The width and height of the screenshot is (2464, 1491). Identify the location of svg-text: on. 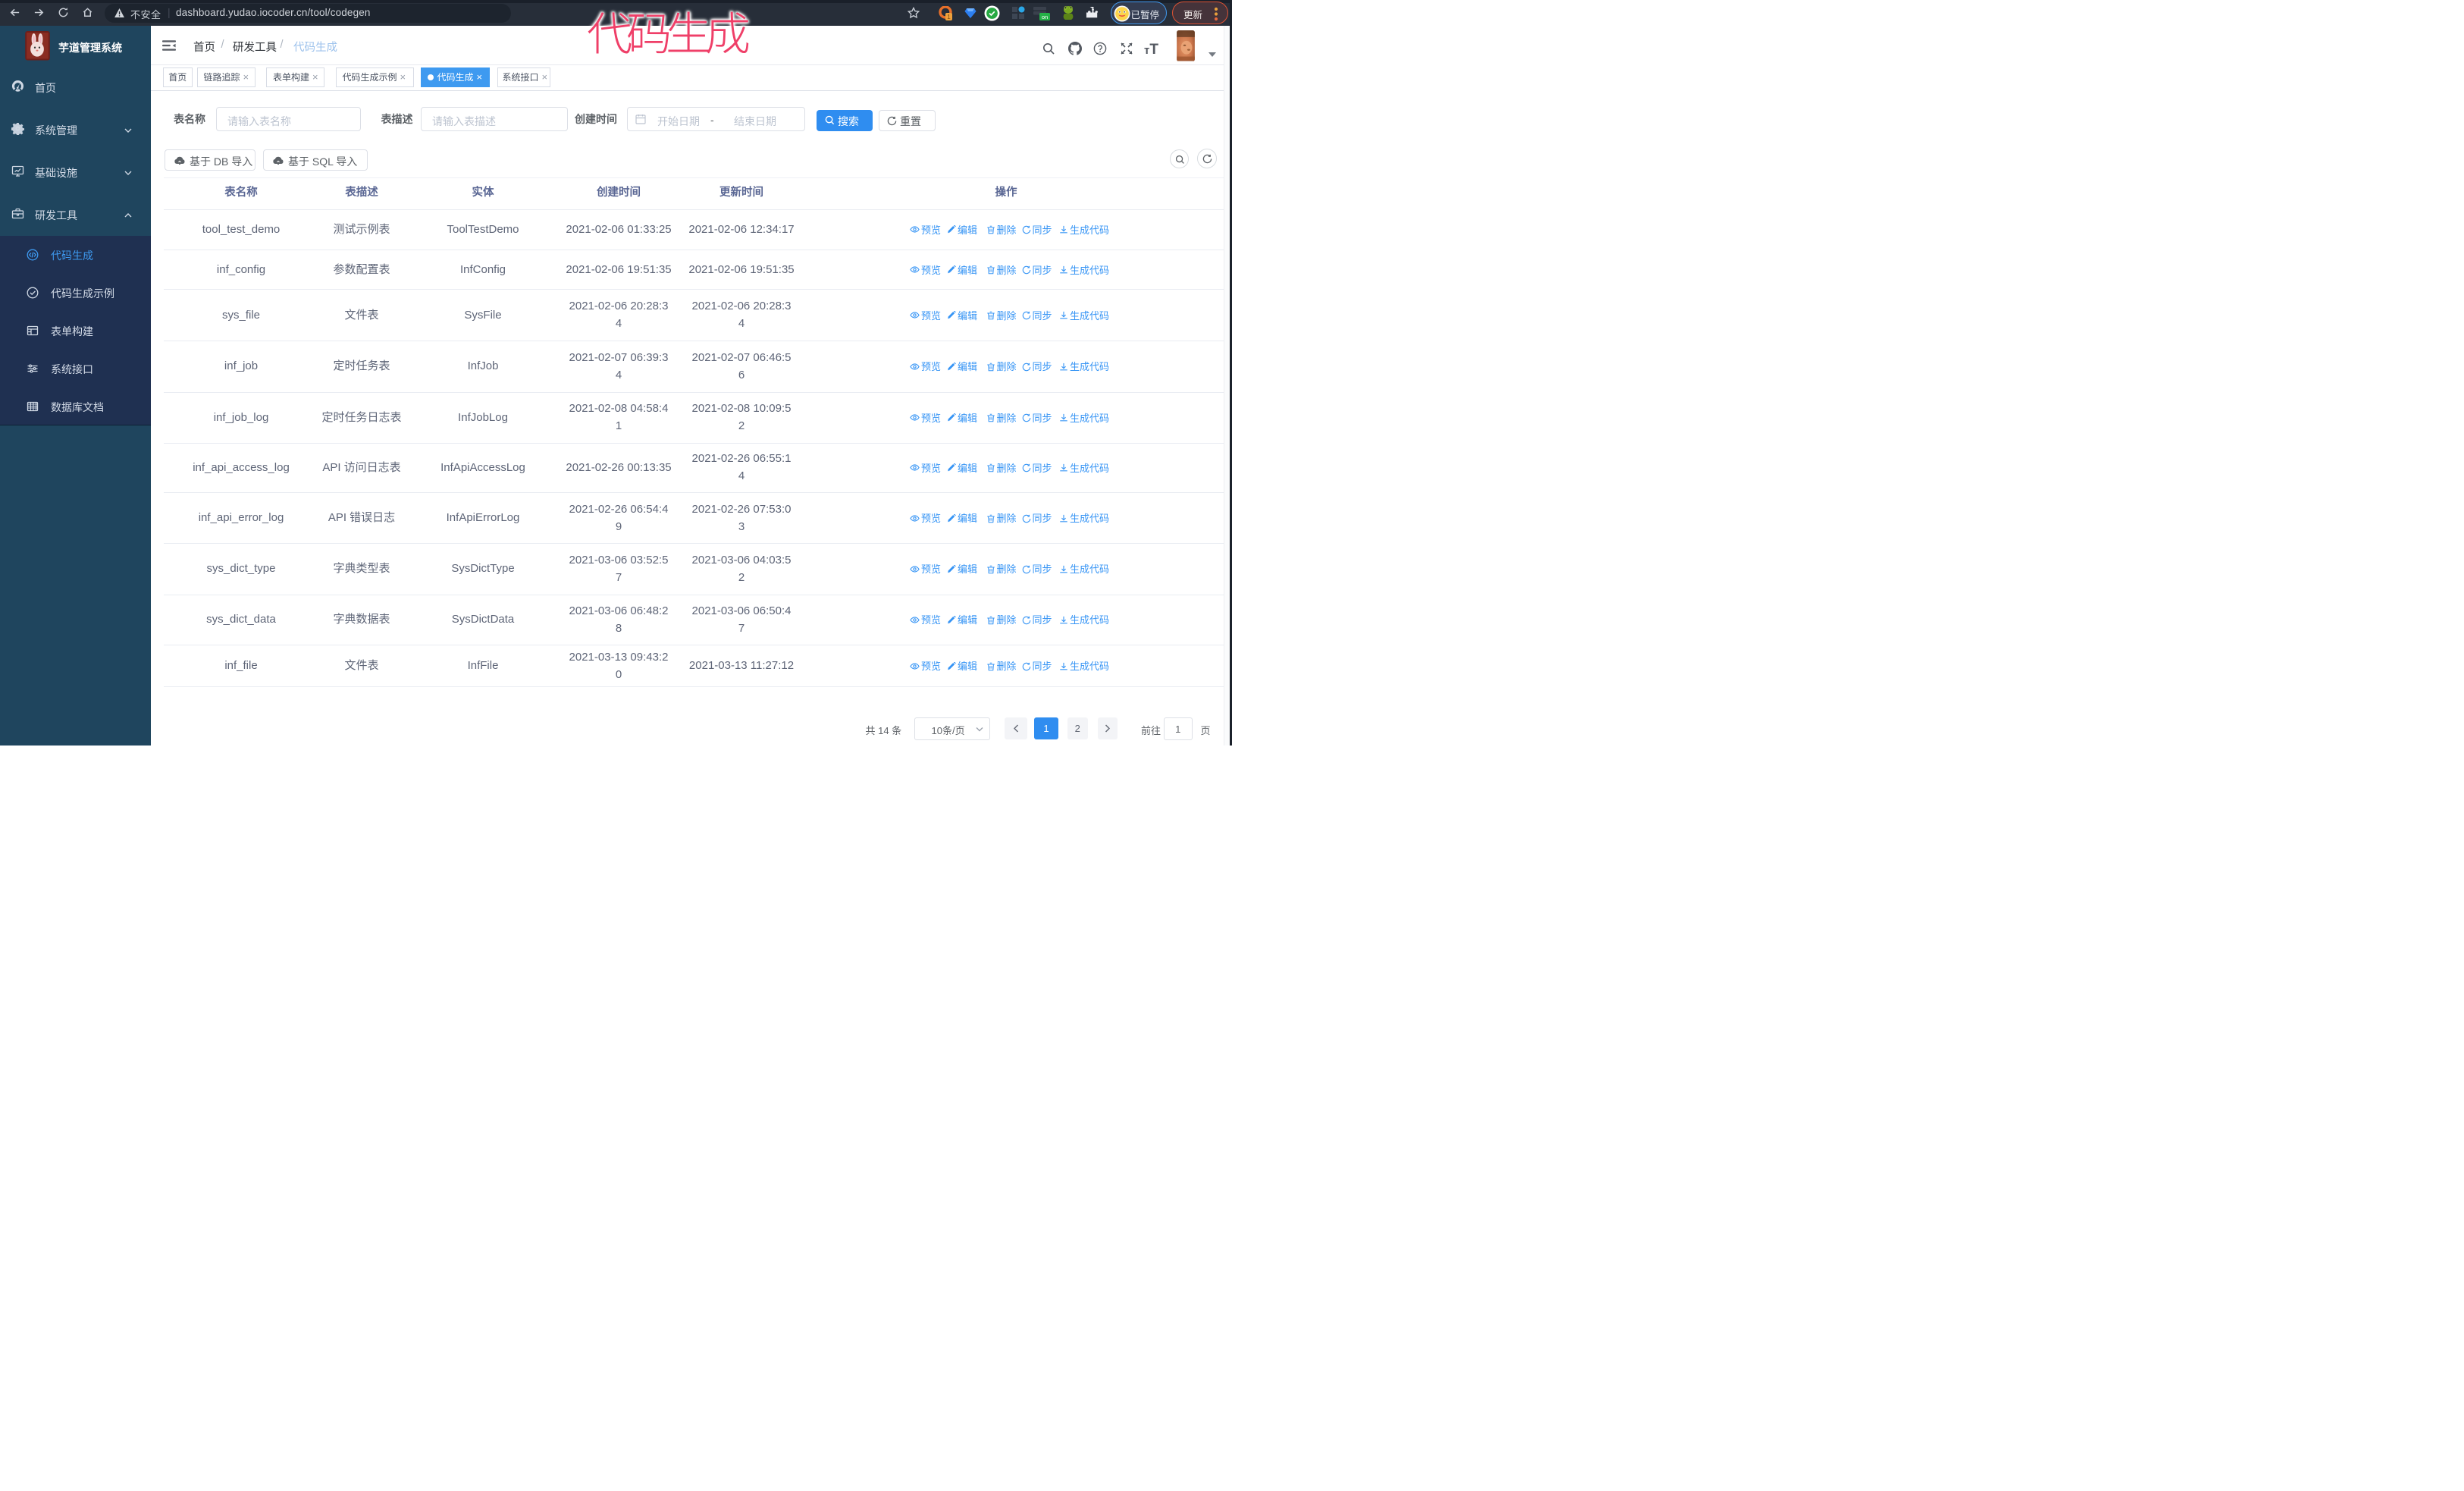
(1045, 17).